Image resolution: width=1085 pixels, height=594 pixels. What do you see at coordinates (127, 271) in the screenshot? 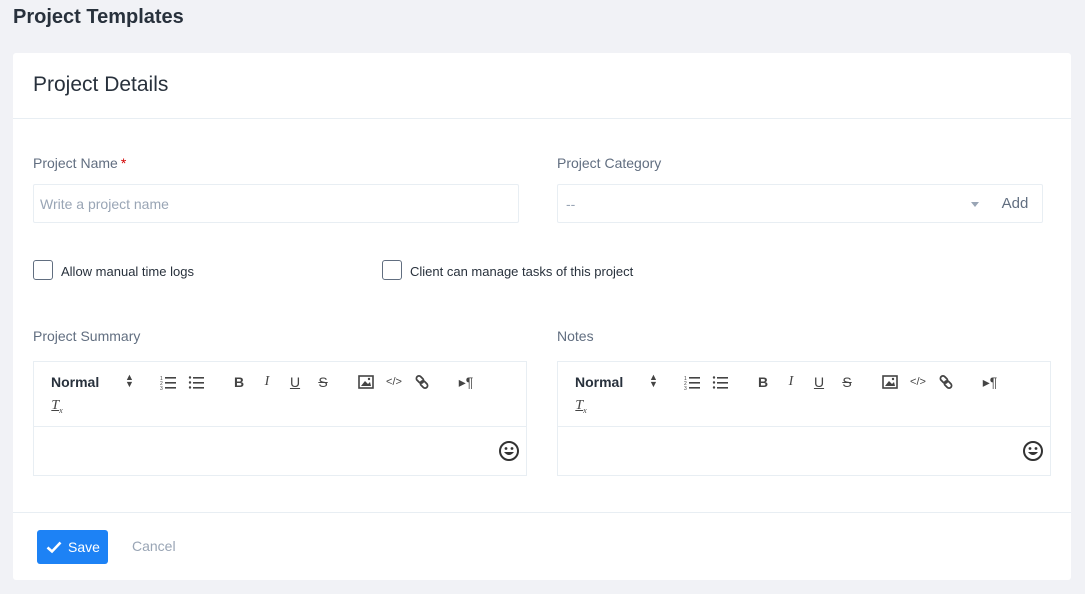
I see `manual-time-logs-label: Allow manual time logs` at bounding box center [127, 271].